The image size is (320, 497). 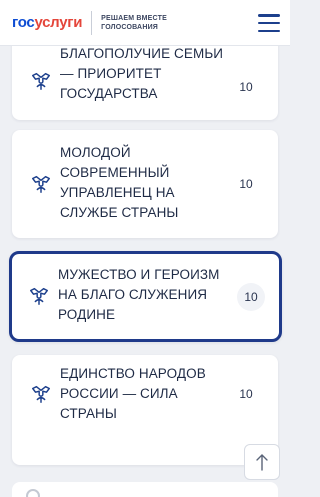 I want to click on arrow-up-icon, so click(x=262, y=462).